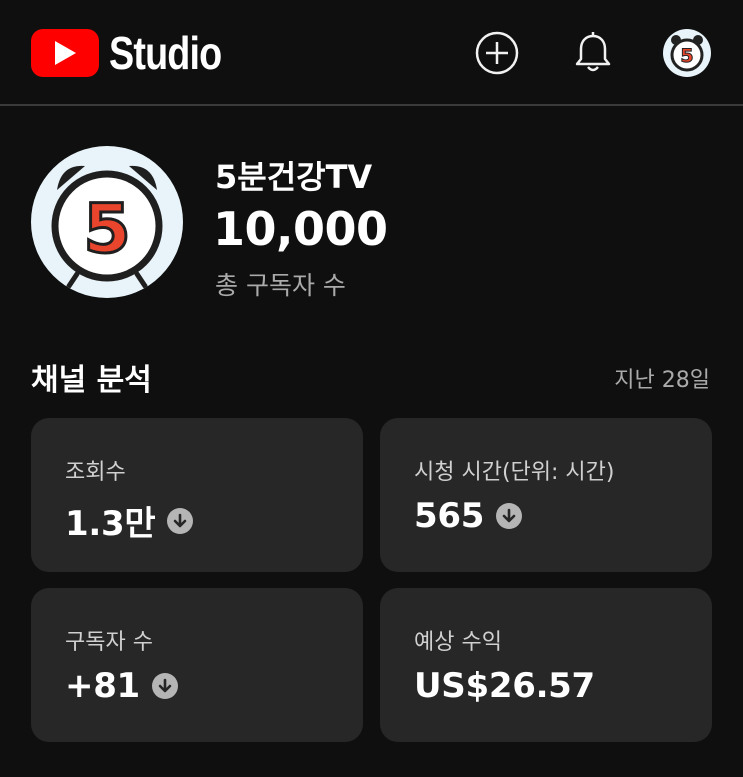  I want to click on youtube-logo-icon, so click(65, 53).